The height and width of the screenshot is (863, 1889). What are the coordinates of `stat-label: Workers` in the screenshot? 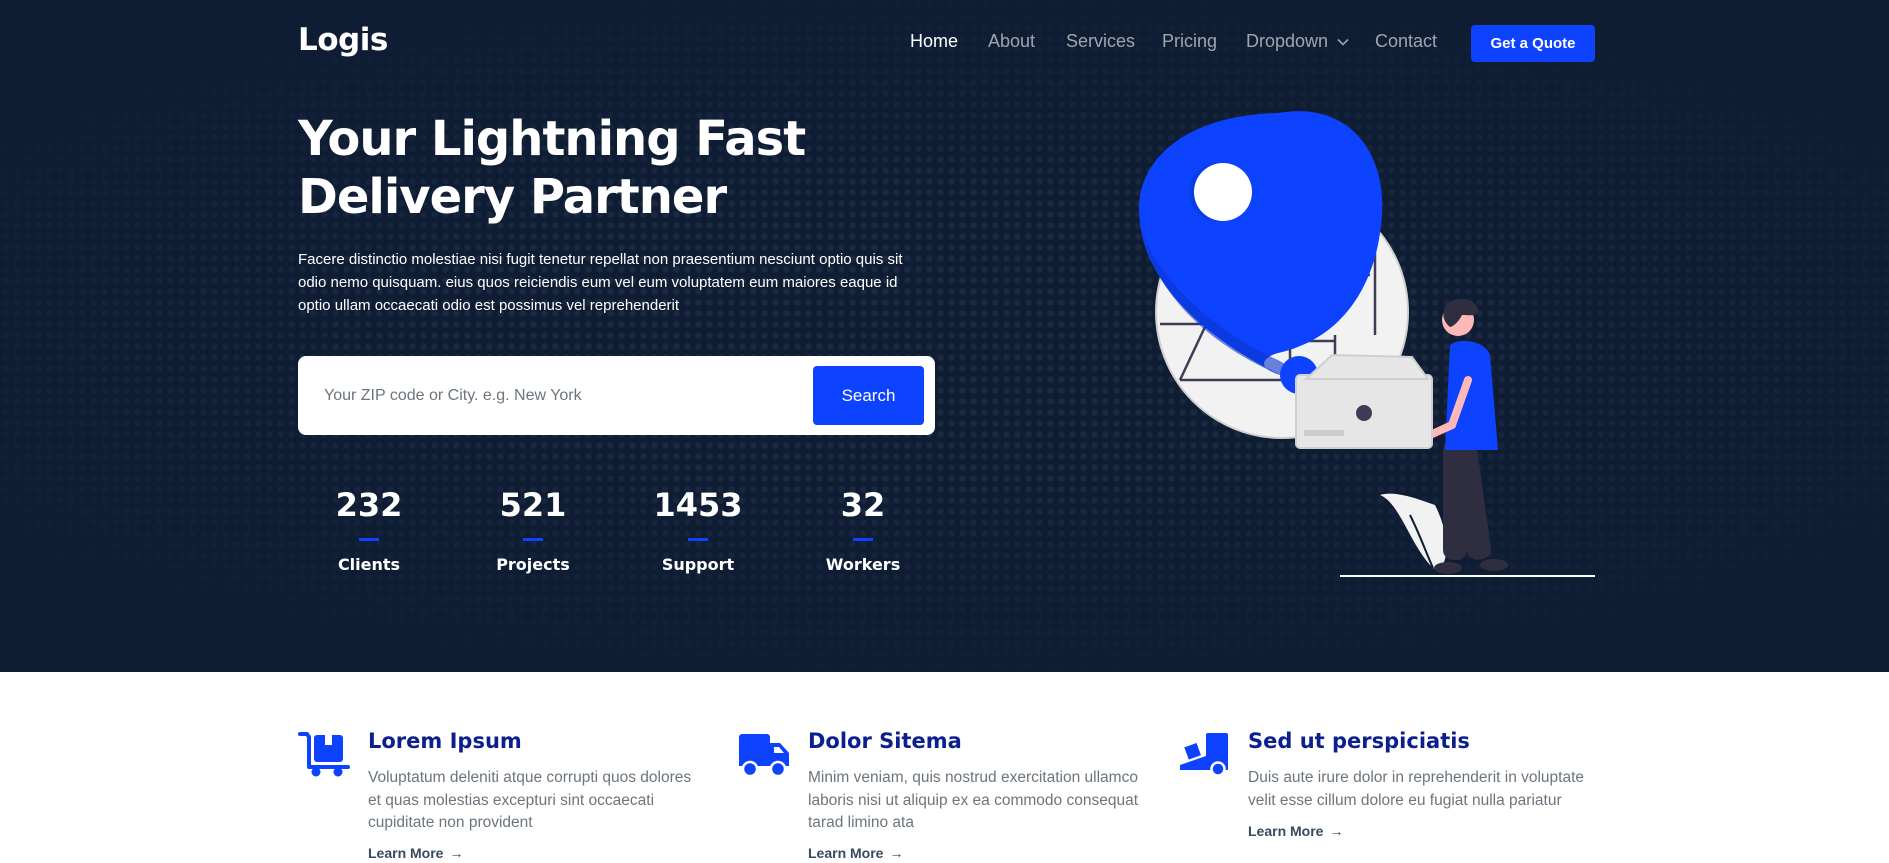 It's located at (863, 564).